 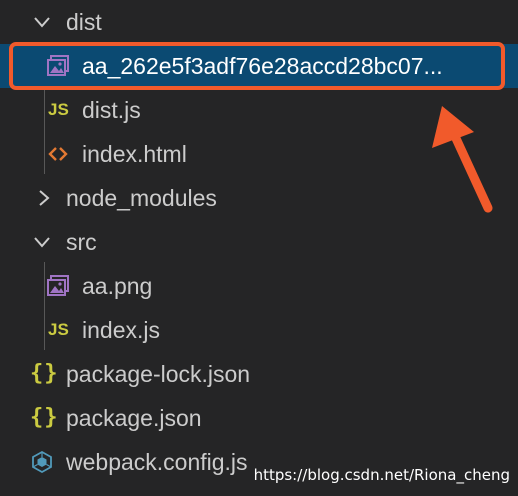 I want to click on webpack-cube-icon, so click(x=42, y=462).